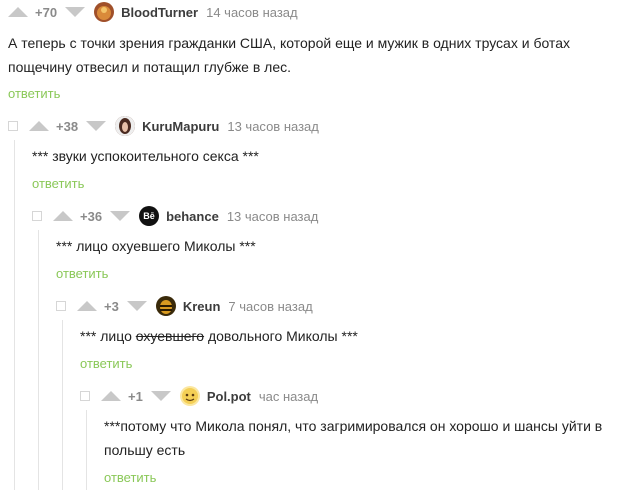 This screenshot has width=624, height=490. I want to click on avatar-person-icon, so click(125, 126).